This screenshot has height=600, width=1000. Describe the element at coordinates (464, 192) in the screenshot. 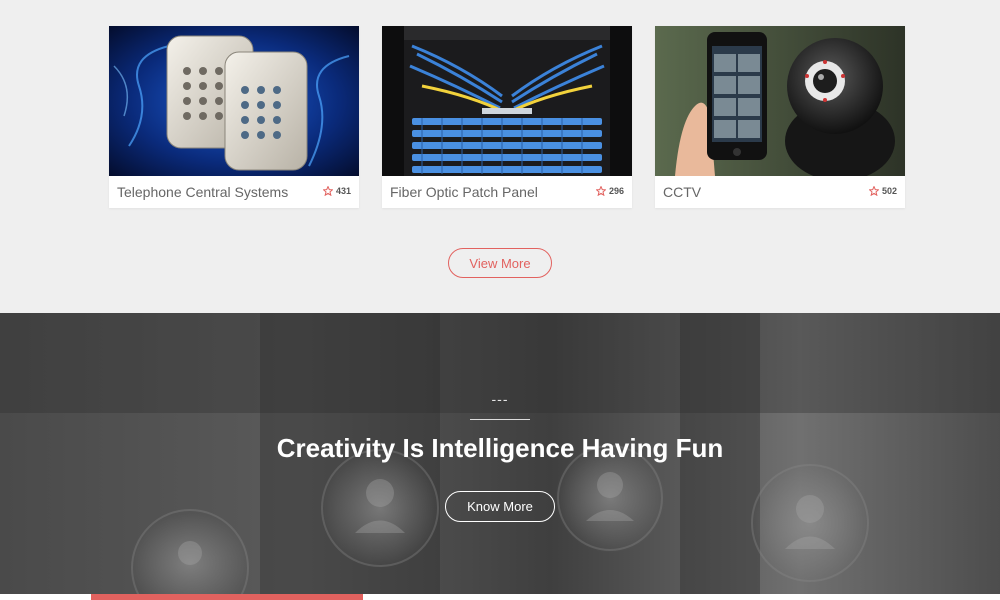

I see `card-title: Fiber Optic Patch Panel` at that location.